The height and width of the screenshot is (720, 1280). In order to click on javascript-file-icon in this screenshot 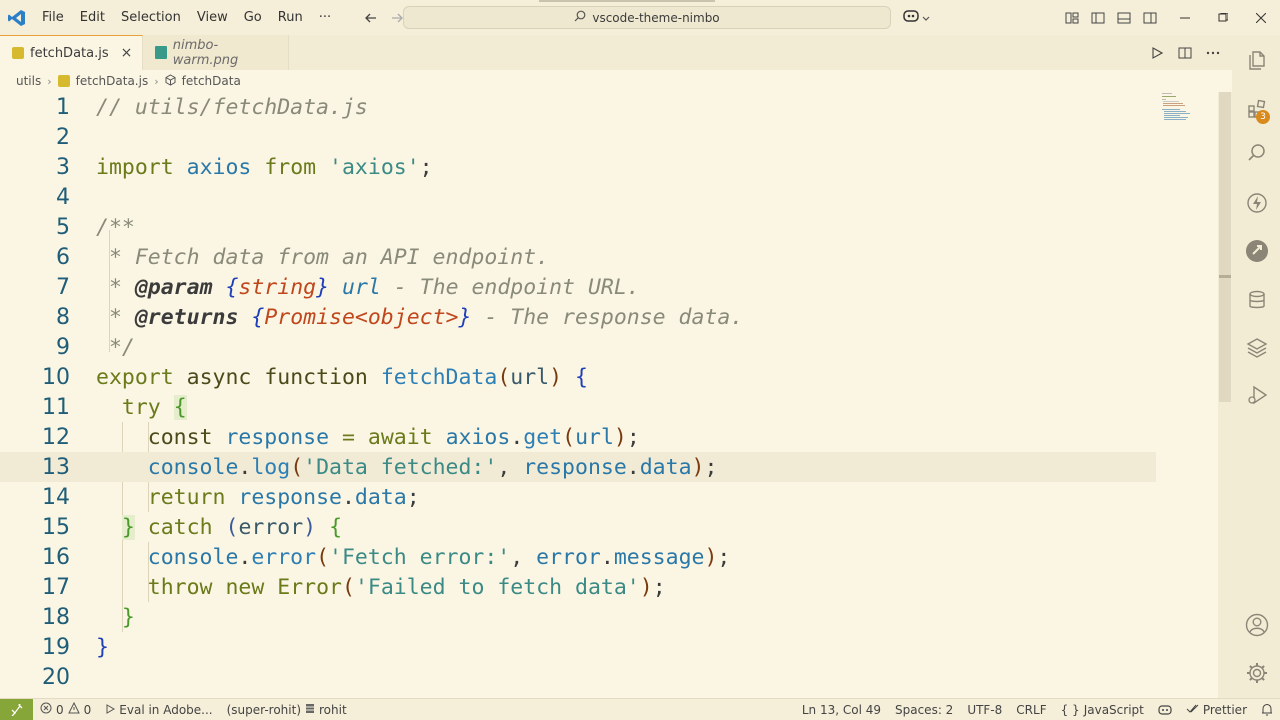, I will do `click(18, 53)`.